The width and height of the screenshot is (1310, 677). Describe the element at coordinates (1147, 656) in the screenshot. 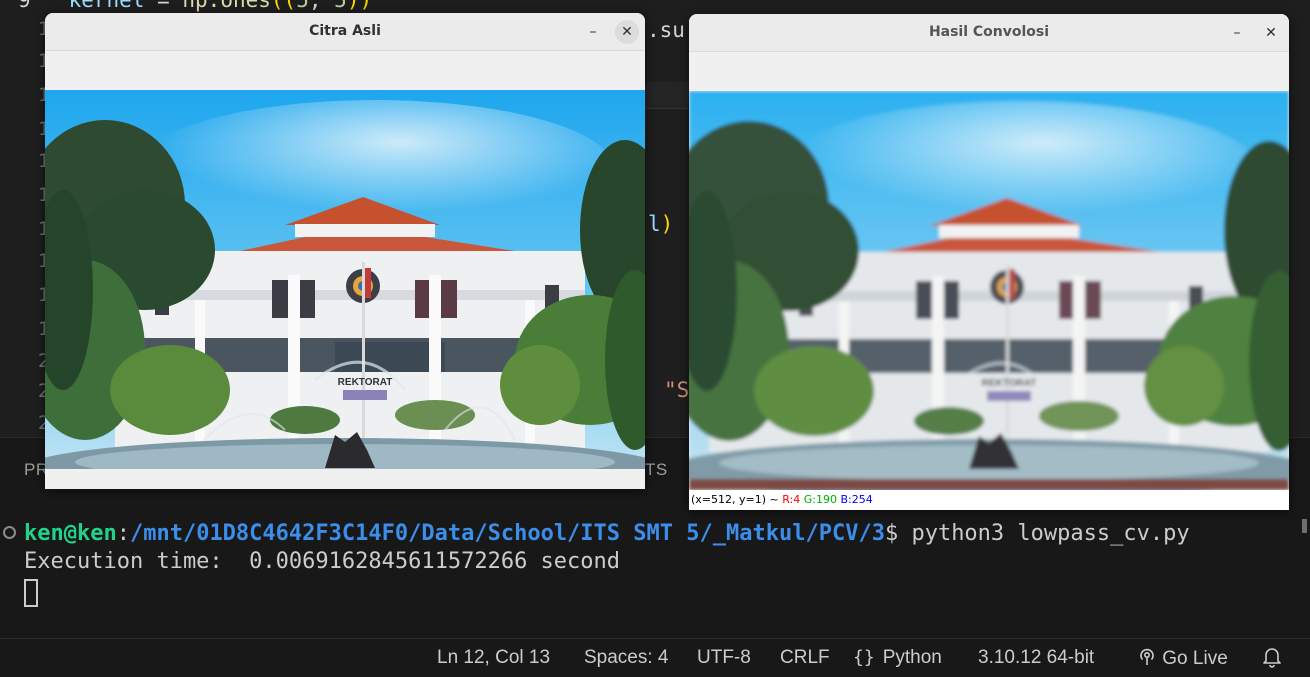

I see `broadcast-icon` at that location.